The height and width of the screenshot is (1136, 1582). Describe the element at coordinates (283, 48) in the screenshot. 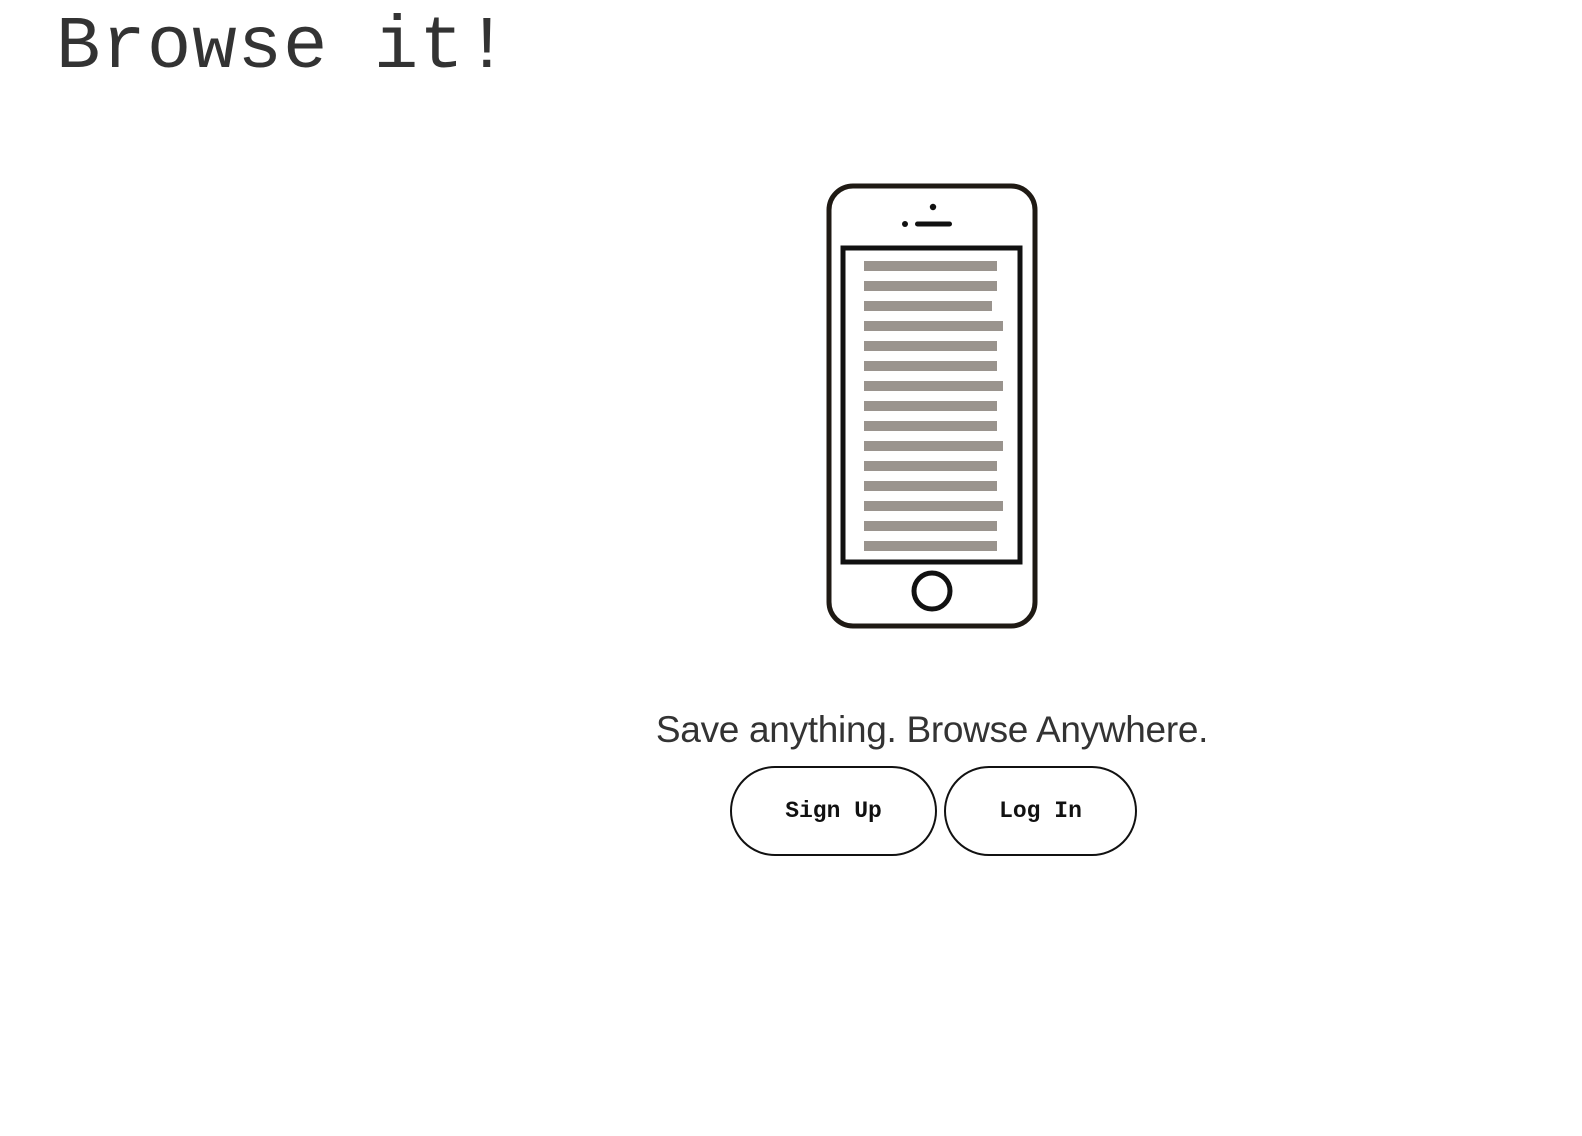

I see `app-title: Browse it!` at that location.